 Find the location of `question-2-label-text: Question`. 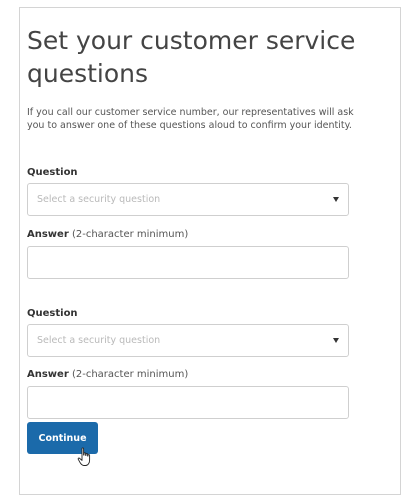

question-2-label-text: Question is located at coordinates (52, 313).